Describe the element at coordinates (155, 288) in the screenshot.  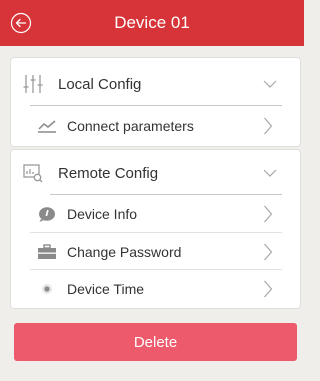
I see `list-item-device-time: Device Time` at that location.